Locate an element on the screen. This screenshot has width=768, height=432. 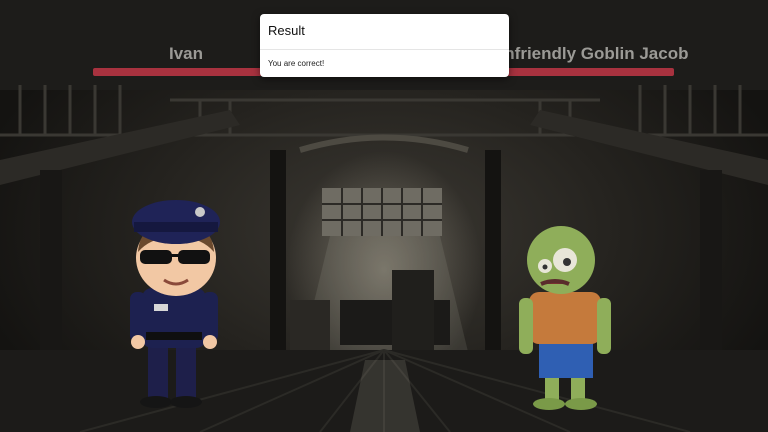
result-dialog-divider is located at coordinates (384, 49).